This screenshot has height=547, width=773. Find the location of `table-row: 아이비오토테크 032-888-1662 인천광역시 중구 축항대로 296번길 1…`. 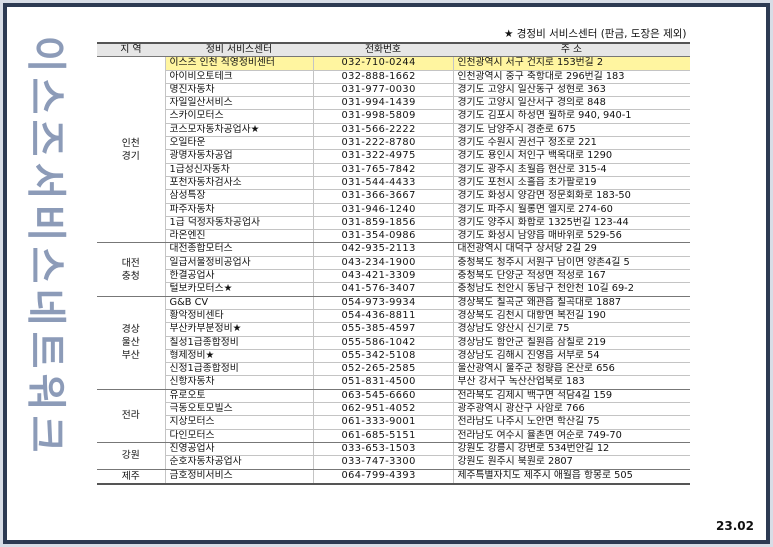

table-row: 아이비오토테크 032-888-1662 인천광역시 중구 축항대로 296번길 1… is located at coordinates (393, 77).